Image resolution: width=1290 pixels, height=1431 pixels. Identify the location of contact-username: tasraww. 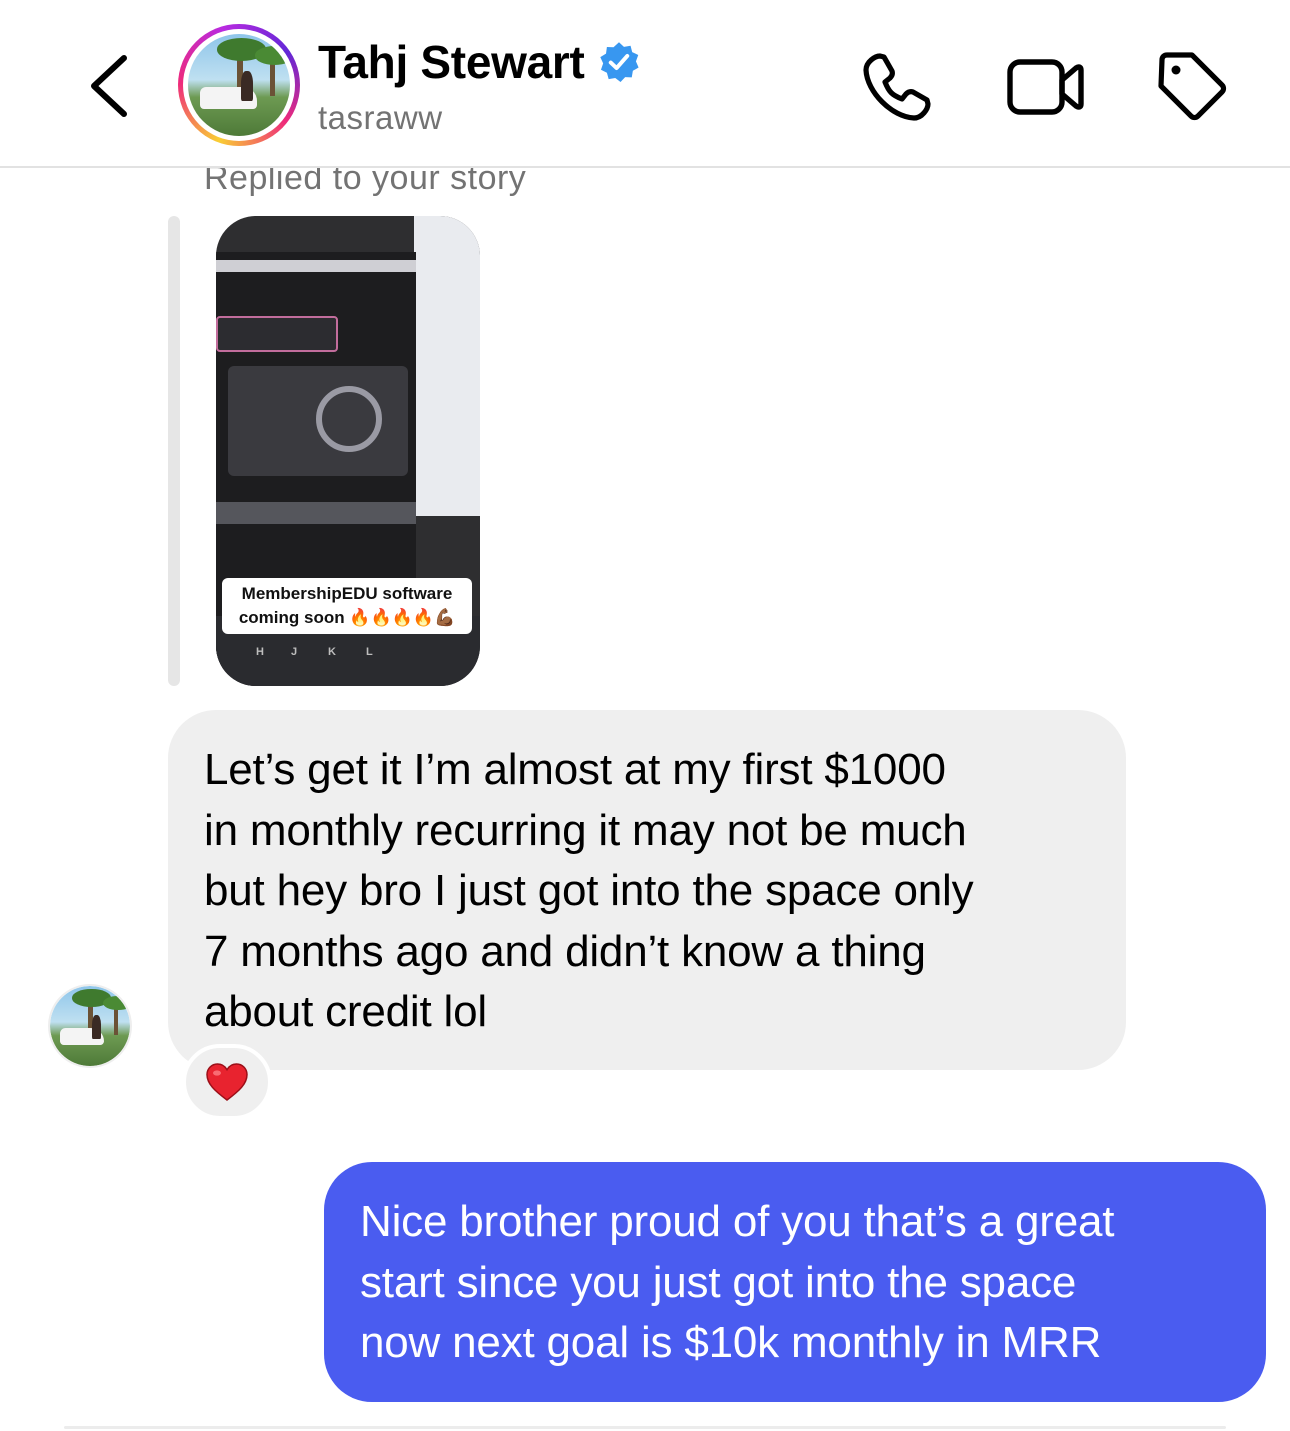
(380, 118).